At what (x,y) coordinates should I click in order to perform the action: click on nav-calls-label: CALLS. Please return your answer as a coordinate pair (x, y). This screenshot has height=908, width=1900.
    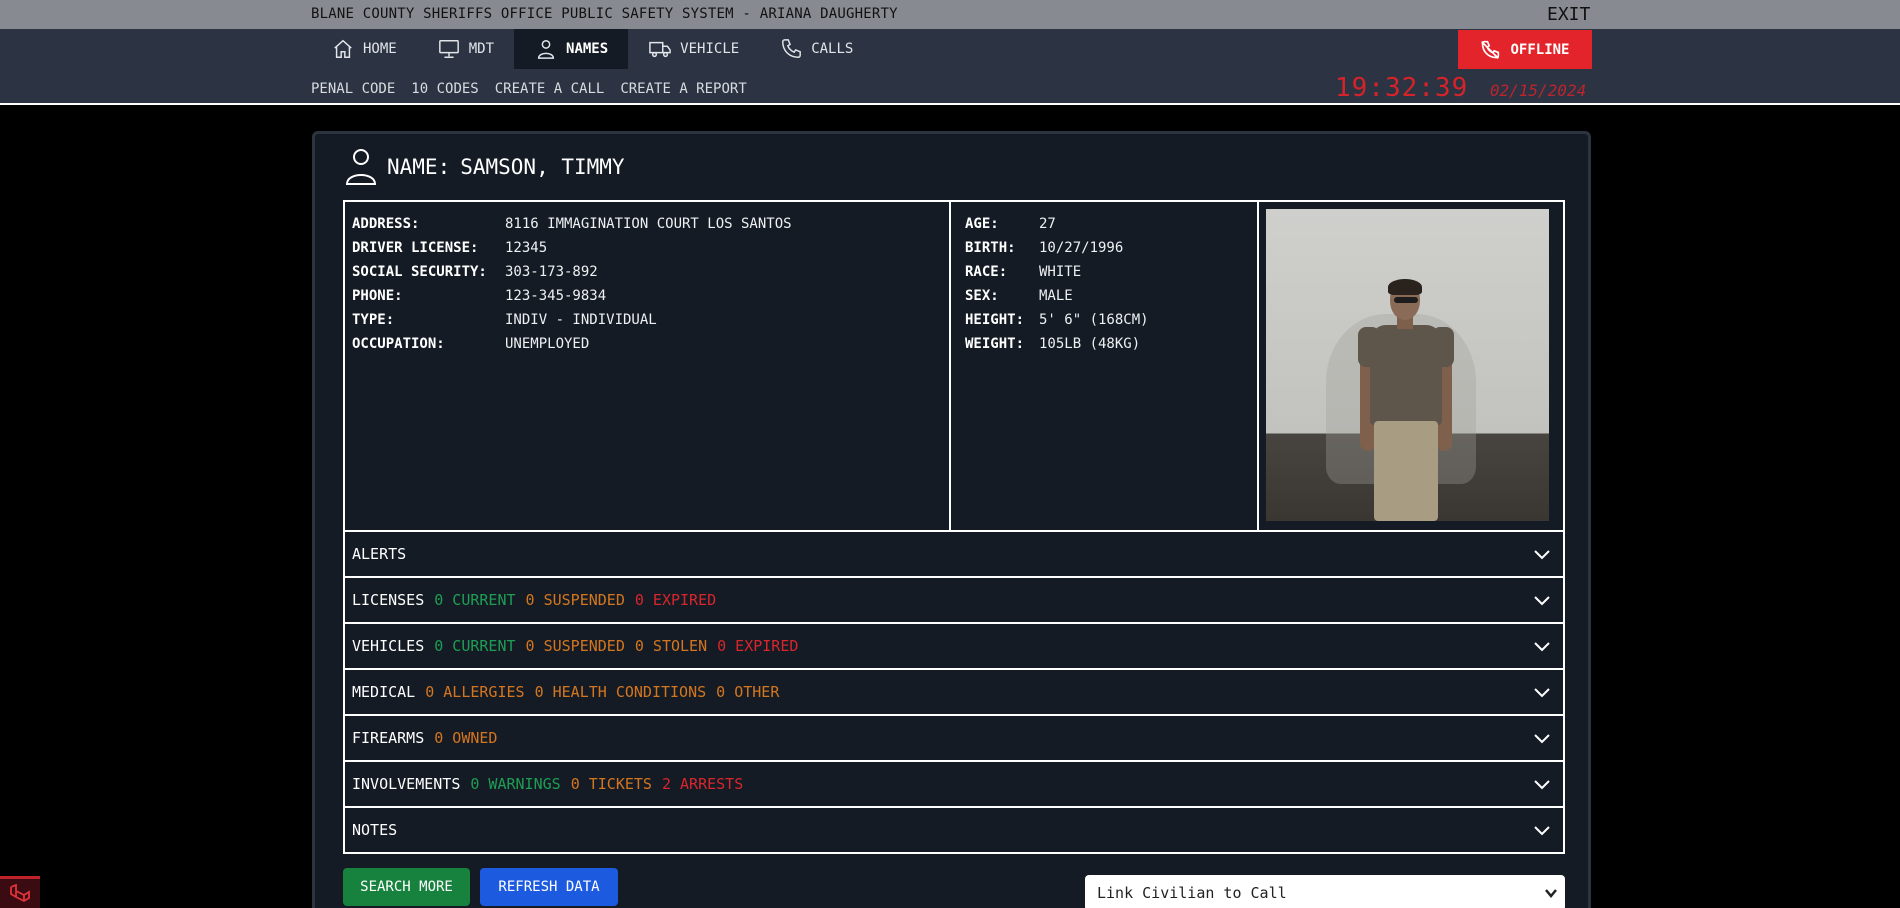
    Looking at the image, I should click on (832, 49).